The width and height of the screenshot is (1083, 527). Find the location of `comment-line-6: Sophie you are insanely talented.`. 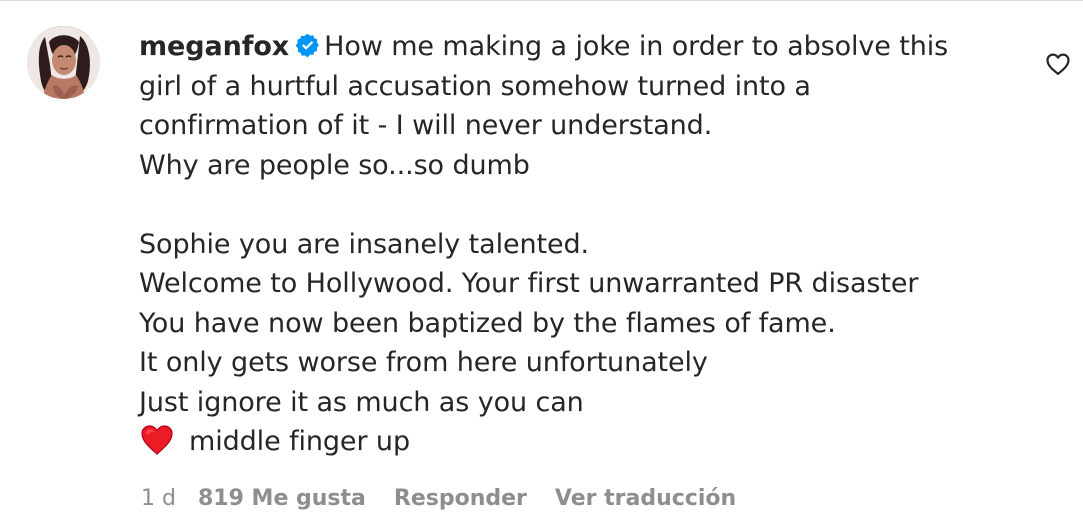

comment-line-6: Sophie you are insanely talented. is located at coordinates (364, 244).